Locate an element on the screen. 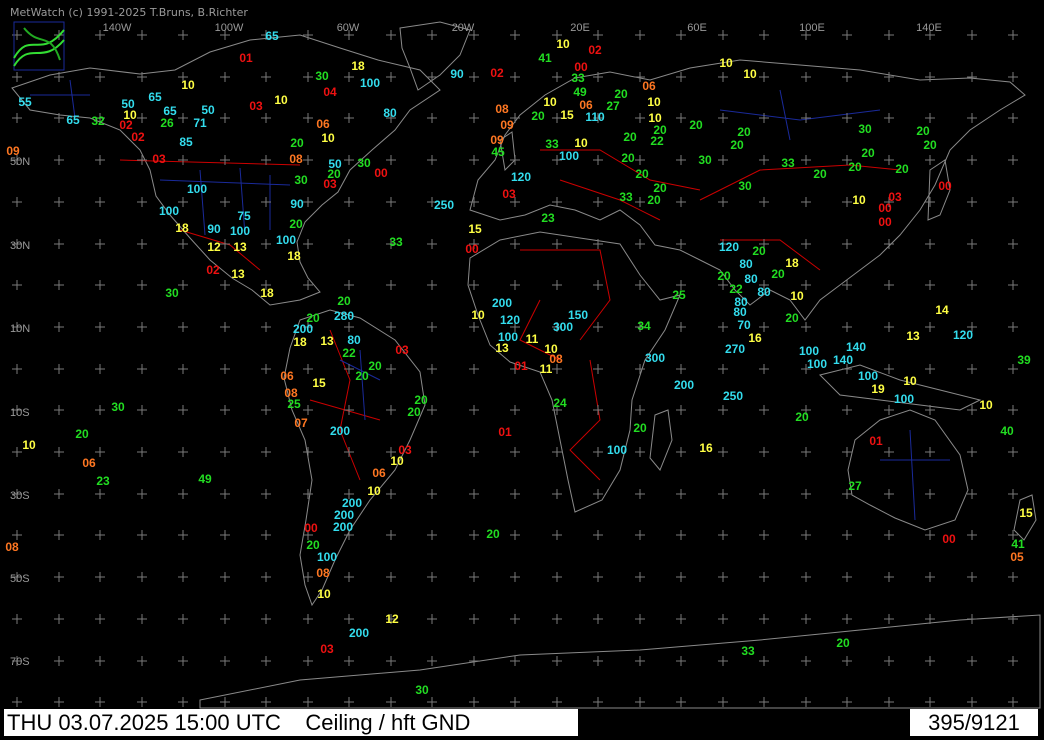 The image size is (1044, 740). ceiling-value: 24 is located at coordinates (560, 403).